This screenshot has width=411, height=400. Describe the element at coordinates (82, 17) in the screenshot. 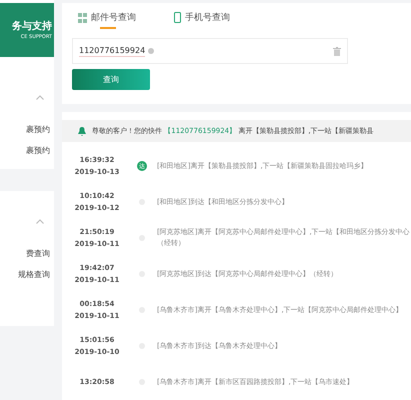

I see `grid-icon` at that location.